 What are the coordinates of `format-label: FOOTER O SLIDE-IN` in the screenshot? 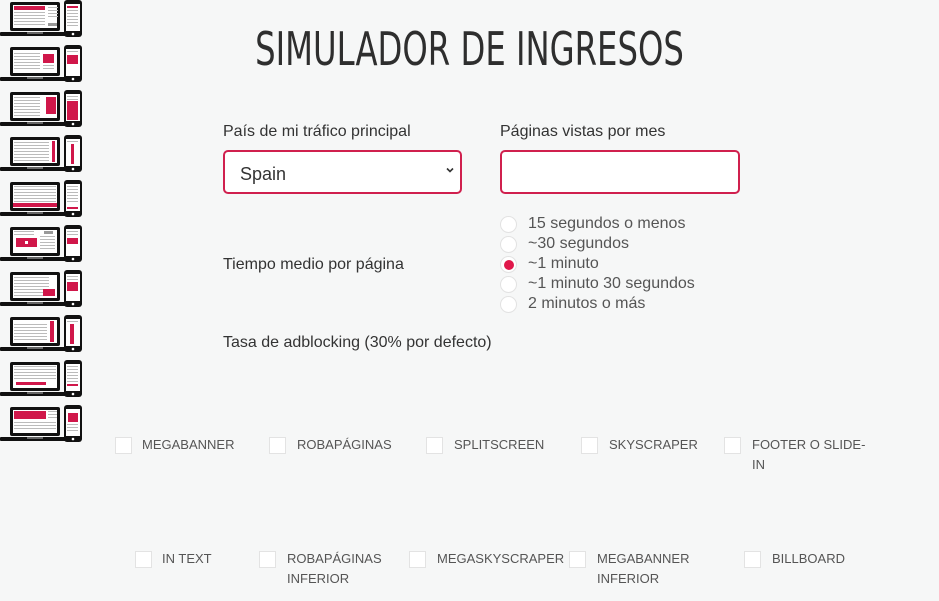 It's located at (809, 454).